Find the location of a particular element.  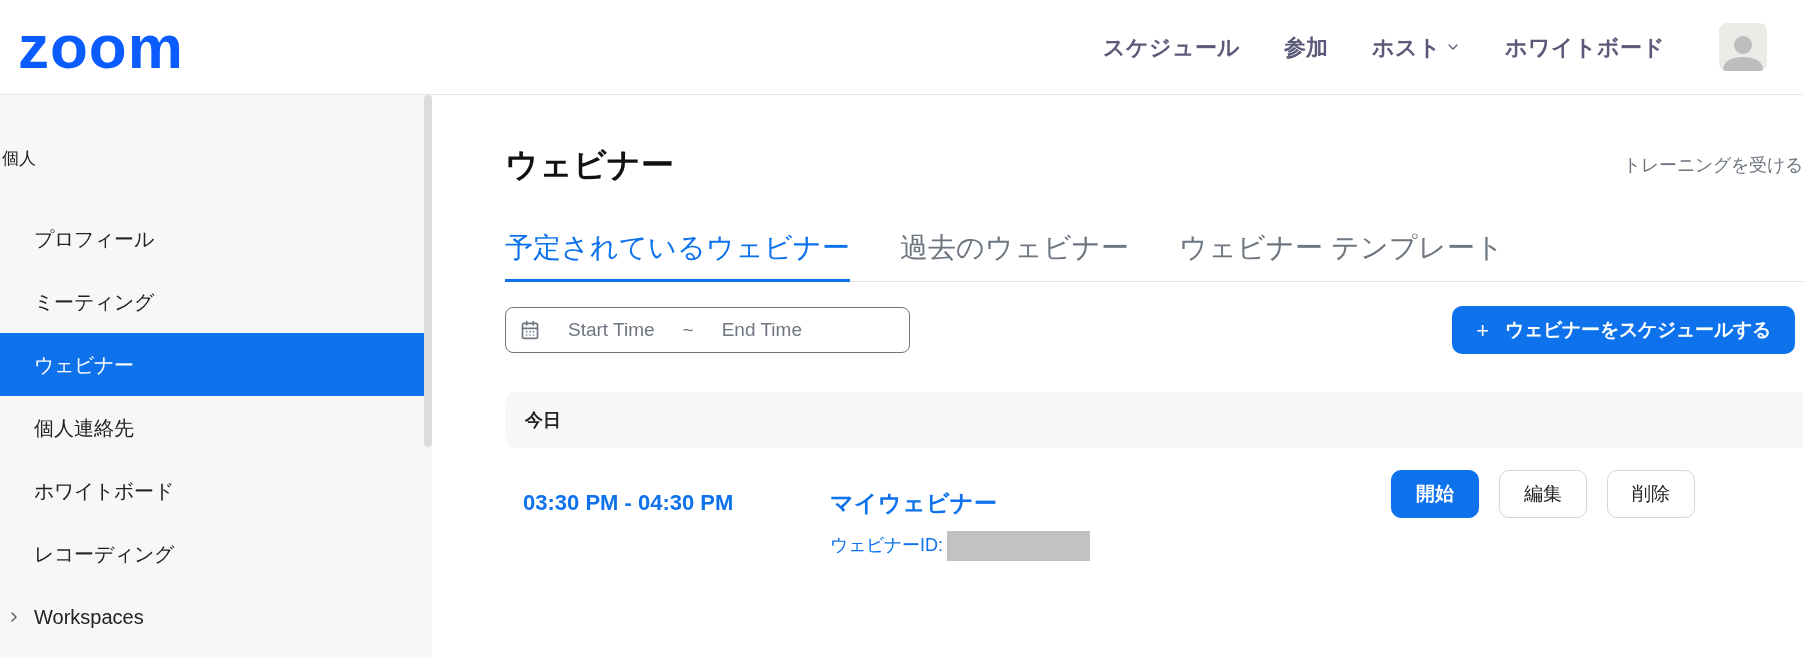

sidebar-item: レコーディング is located at coordinates (212, 553).